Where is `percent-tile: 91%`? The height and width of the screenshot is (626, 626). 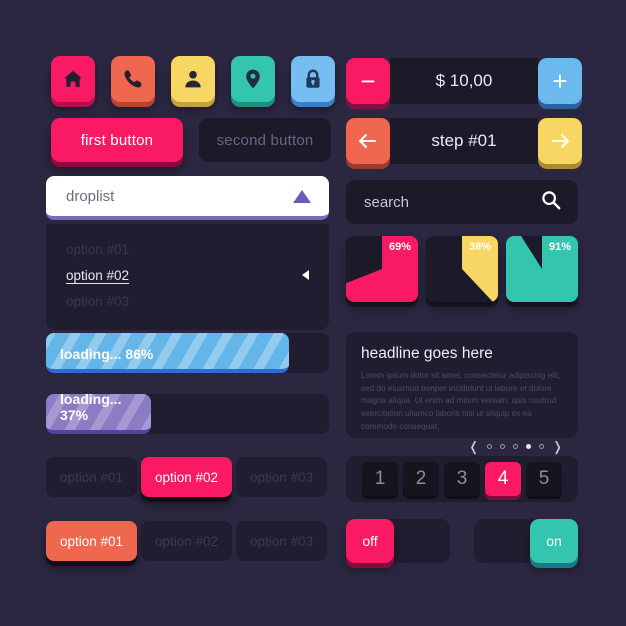
percent-tile: 91% is located at coordinates (542, 269).